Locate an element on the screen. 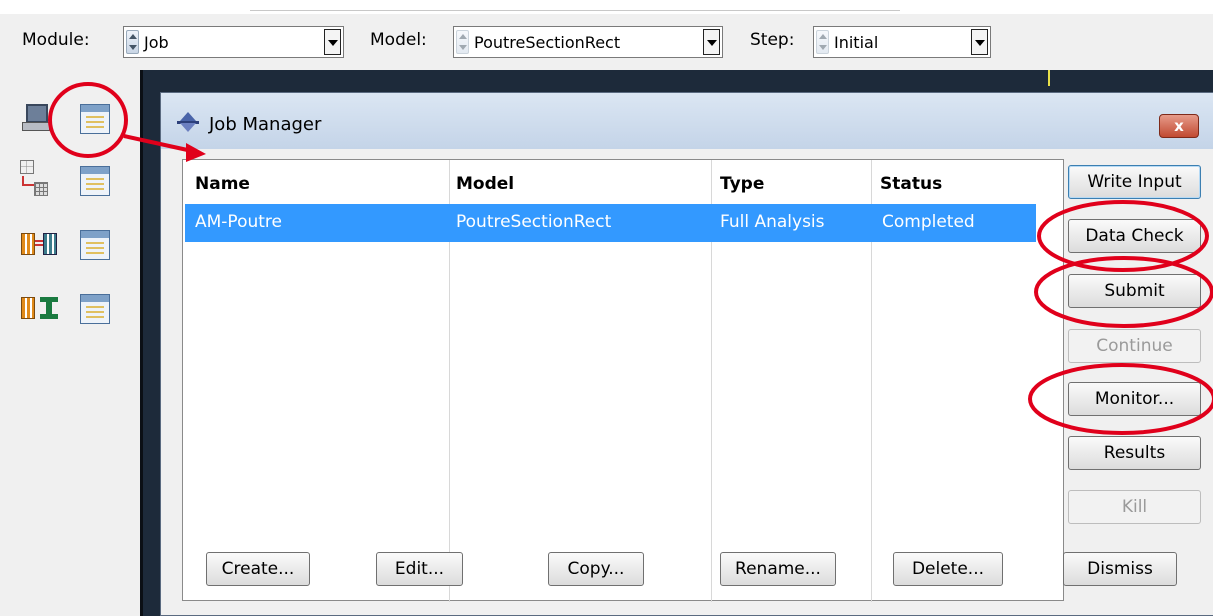 This screenshot has width=1213, height=616. optimization-manager-icon is located at coordinates (95, 309).